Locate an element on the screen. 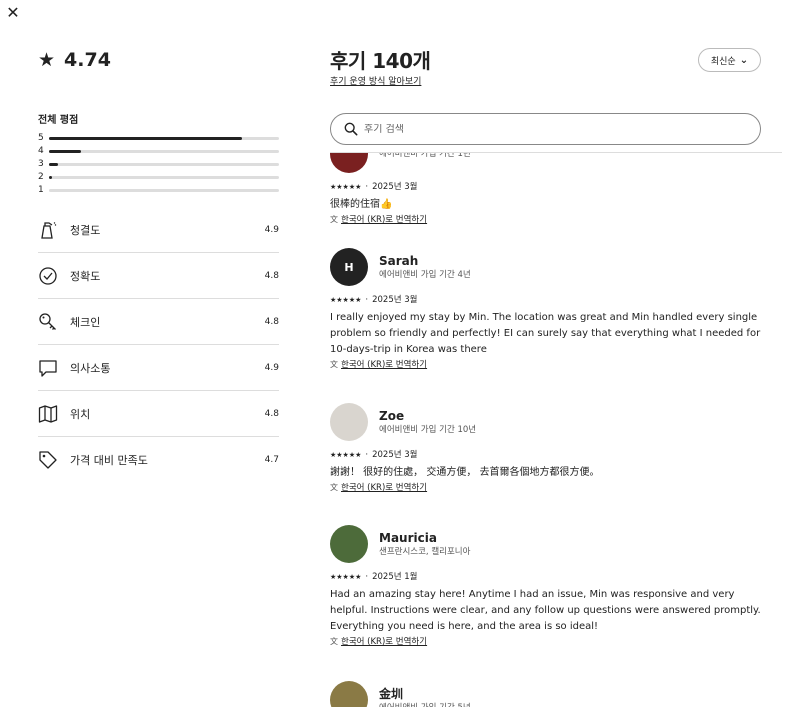 This screenshot has height=707, width=805. chat-bubble-icon is located at coordinates (48, 368).